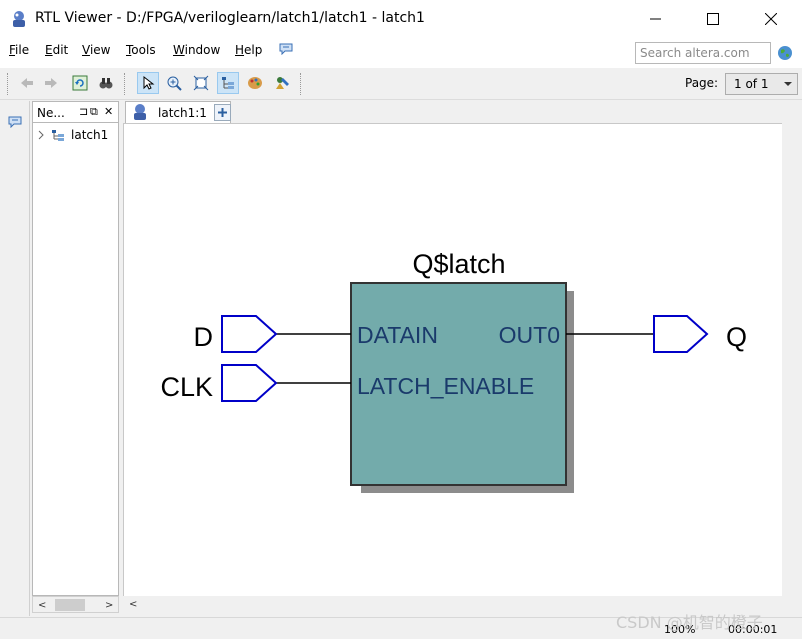  Describe the element at coordinates (703, 53) in the screenshot. I see `search-input: Search altera.com` at that location.